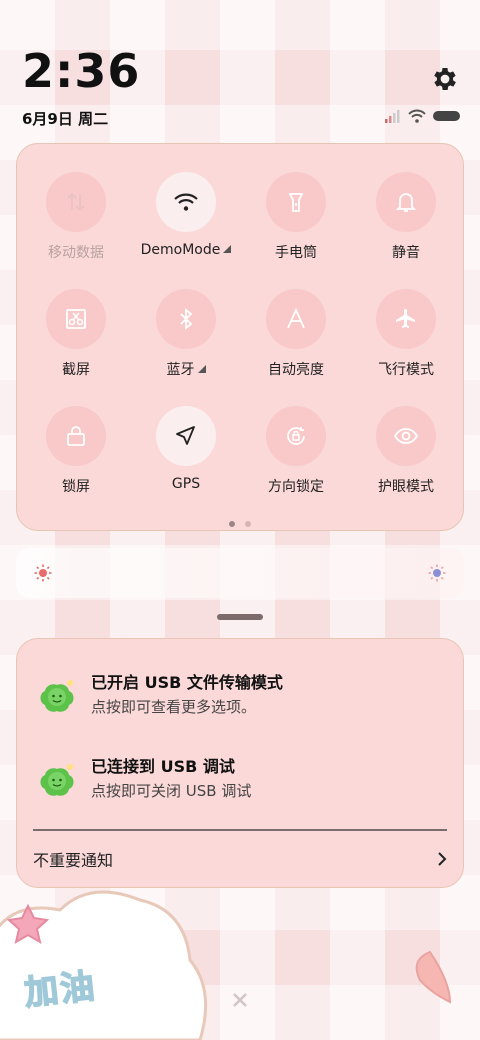  I want to click on notification-usb-transfer: 已开启 USB 文件传输模式 点按即可查看更多选项。, so click(242, 699).